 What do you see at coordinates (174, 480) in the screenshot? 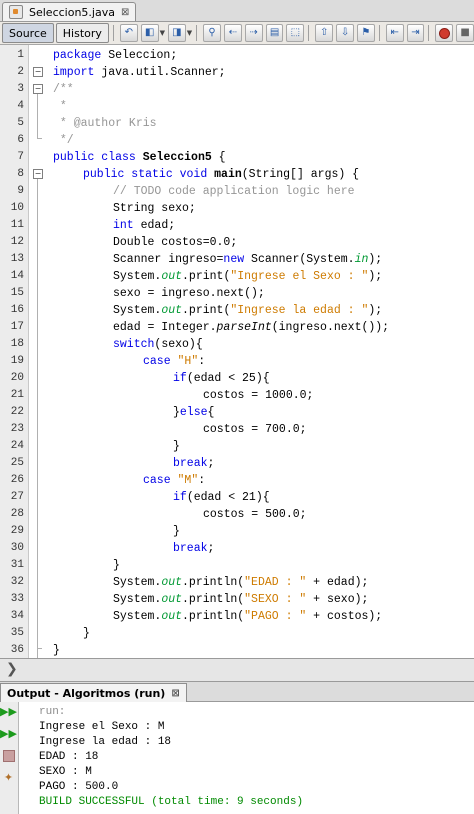
I see `code-line-26: case "M":` at bounding box center [174, 480].